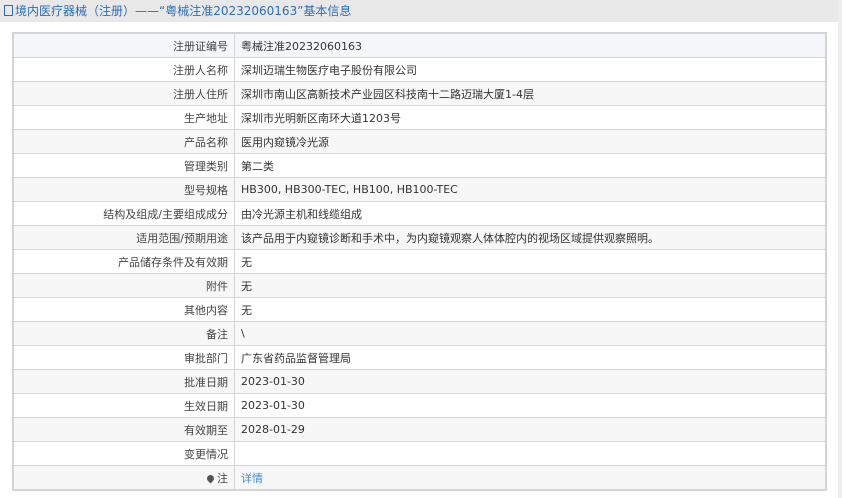 The image size is (842, 498). Describe the element at coordinates (123, 333) in the screenshot. I see `field-label: 备注` at that location.